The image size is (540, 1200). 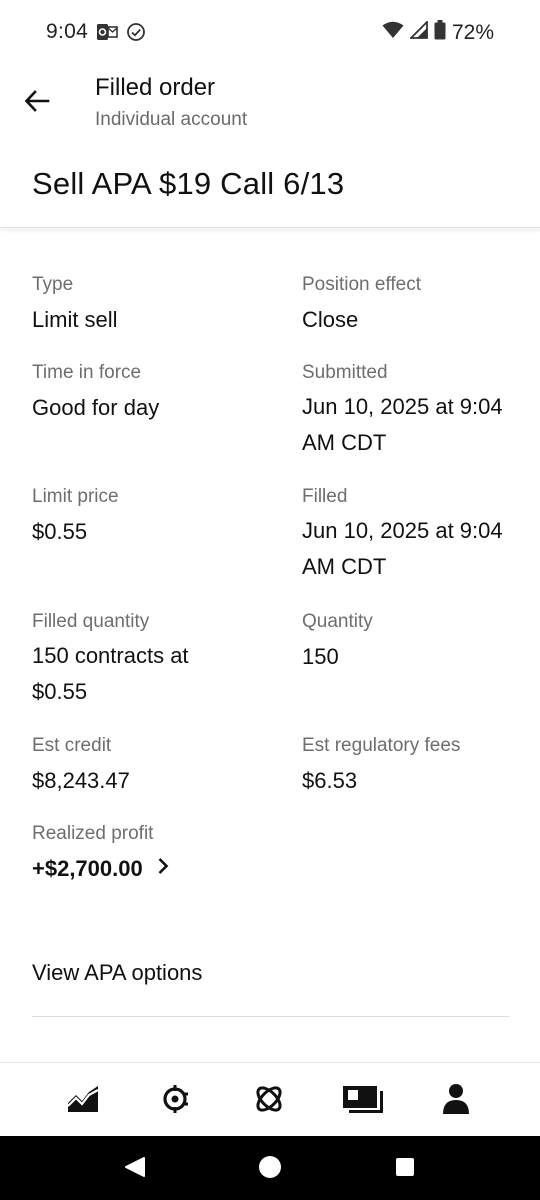 I want to click on type-label: Type, so click(x=53, y=284).